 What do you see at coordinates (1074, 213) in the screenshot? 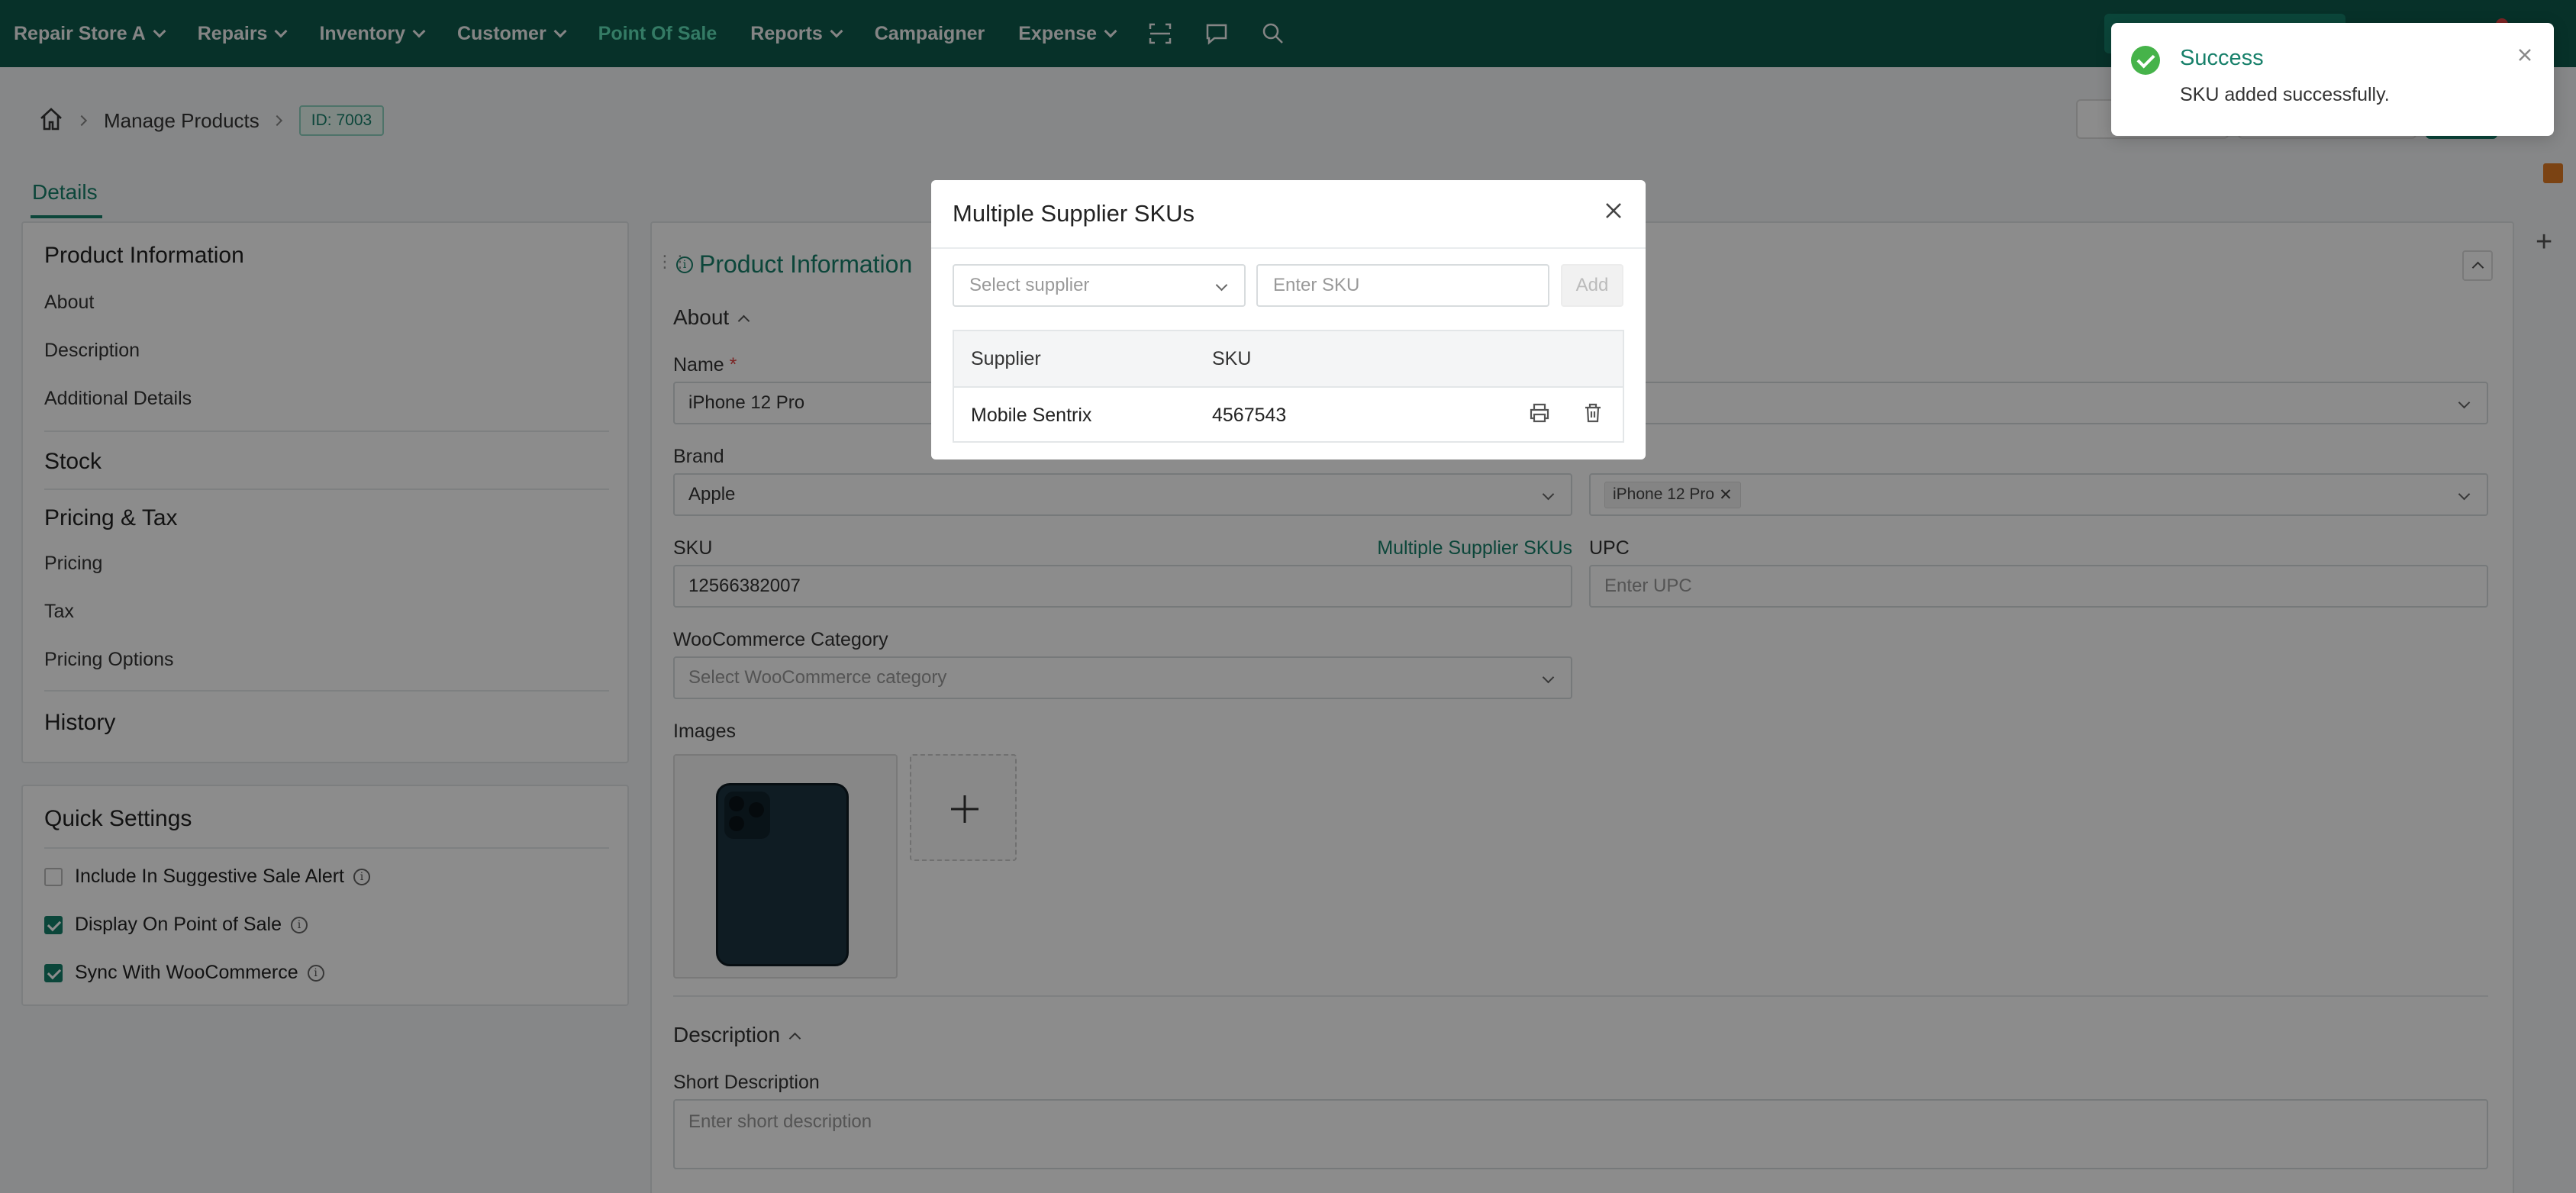
I see `modal-title: Multiple Supplier SKUs` at bounding box center [1074, 213].